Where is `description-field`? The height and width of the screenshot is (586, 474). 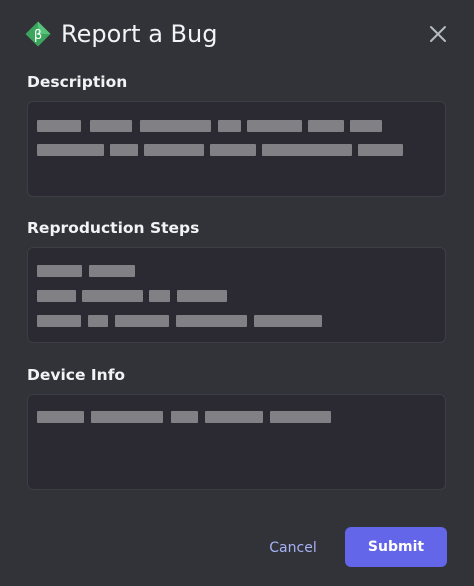 description-field is located at coordinates (236, 149).